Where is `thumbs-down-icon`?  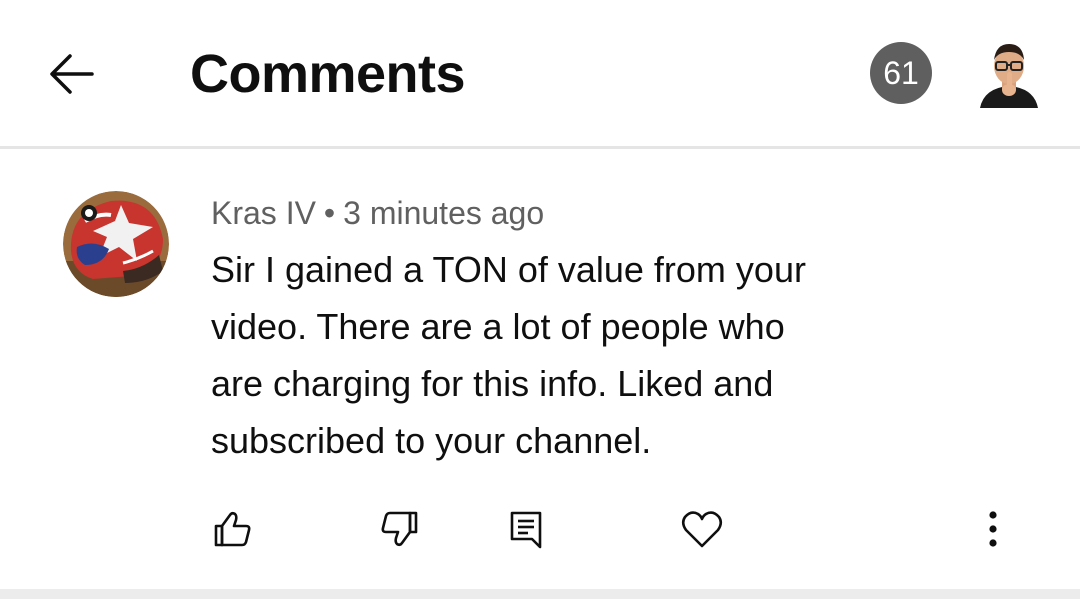 thumbs-down-icon is located at coordinates (399, 529).